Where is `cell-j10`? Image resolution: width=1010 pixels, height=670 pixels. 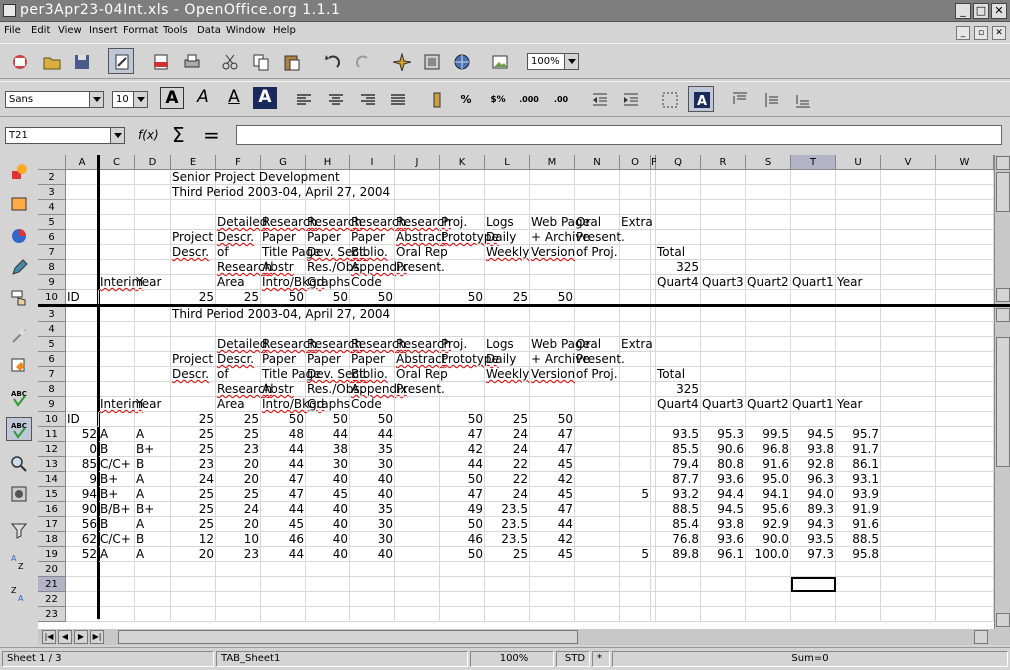
cell-j10 is located at coordinates (417, 419).